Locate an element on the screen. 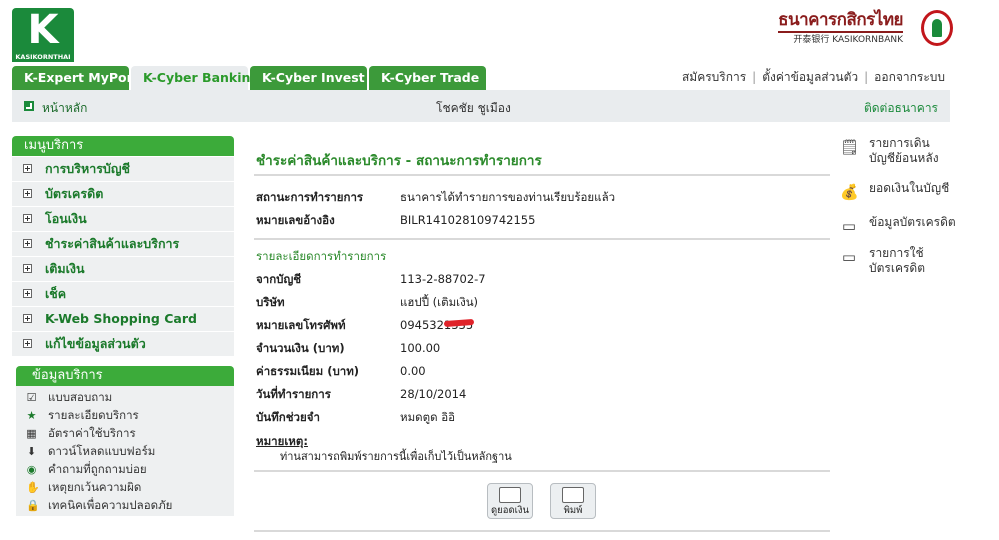 Image resolution: width=999 pixels, height=540 pixels. detail-value: 0.00 is located at coordinates (413, 371).